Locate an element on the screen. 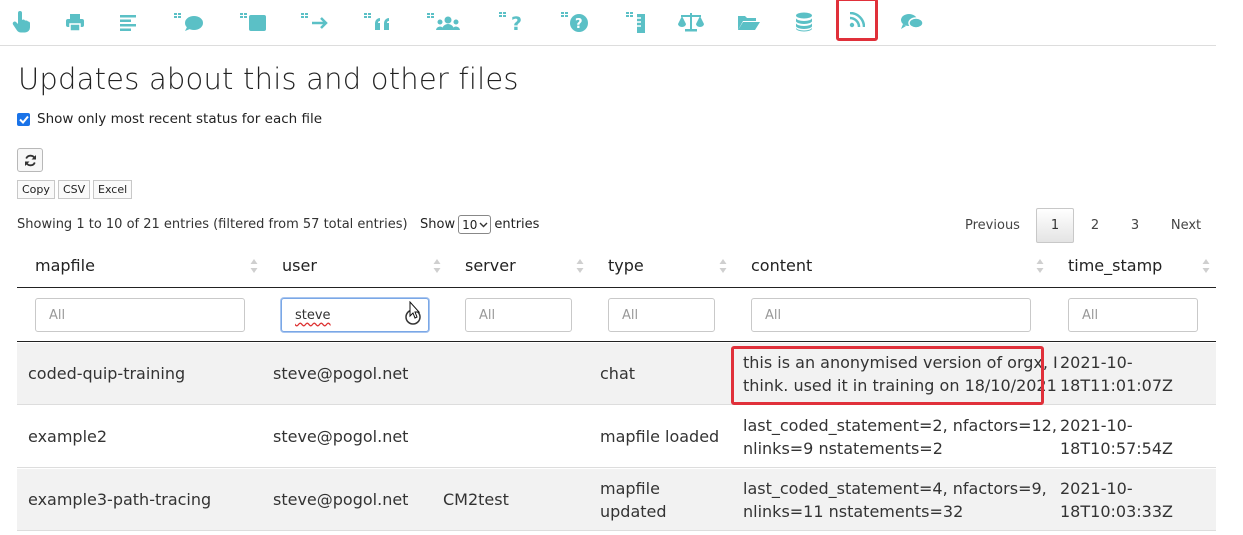 Image resolution: width=1243 pixels, height=535 pixels. column-header-type: type is located at coordinates (626, 265).